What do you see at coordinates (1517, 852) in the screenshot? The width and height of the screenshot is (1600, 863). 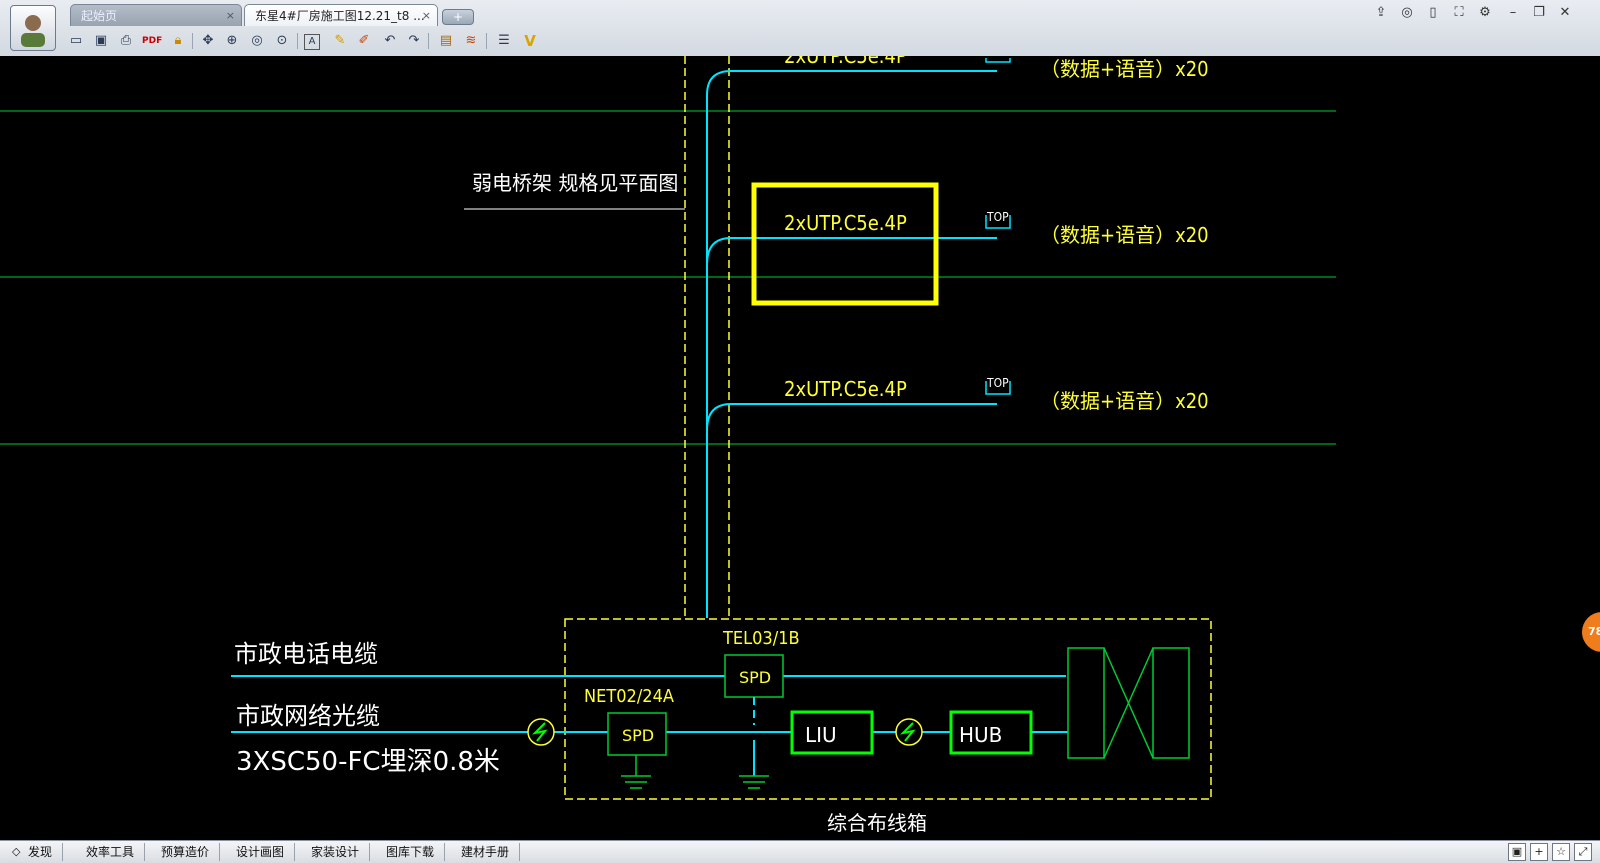 I see `layout-icon: ▣` at bounding box center [1517, 852].